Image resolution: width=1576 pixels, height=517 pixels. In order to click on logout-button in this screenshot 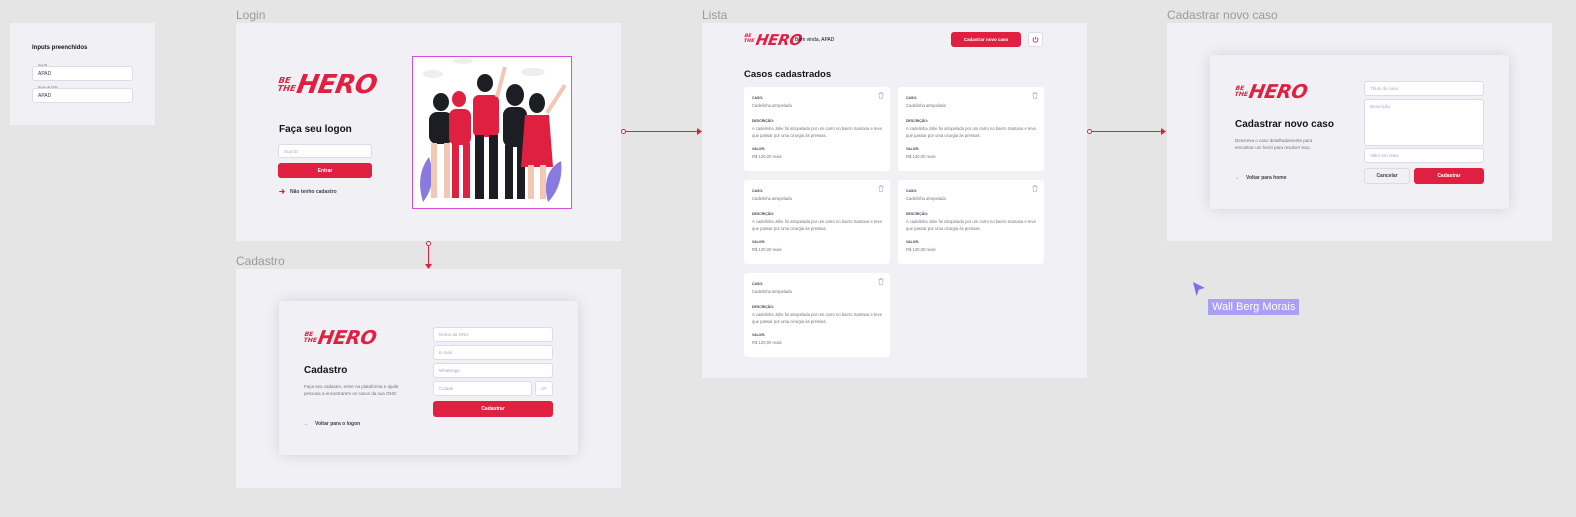, I will do `click(1035, 39)`.